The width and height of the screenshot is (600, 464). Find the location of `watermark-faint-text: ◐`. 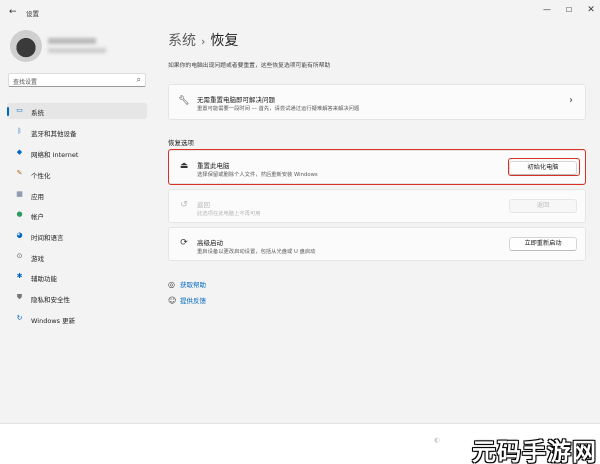

watermark-faint-text: ◐ is located at coordinates (437, 440).